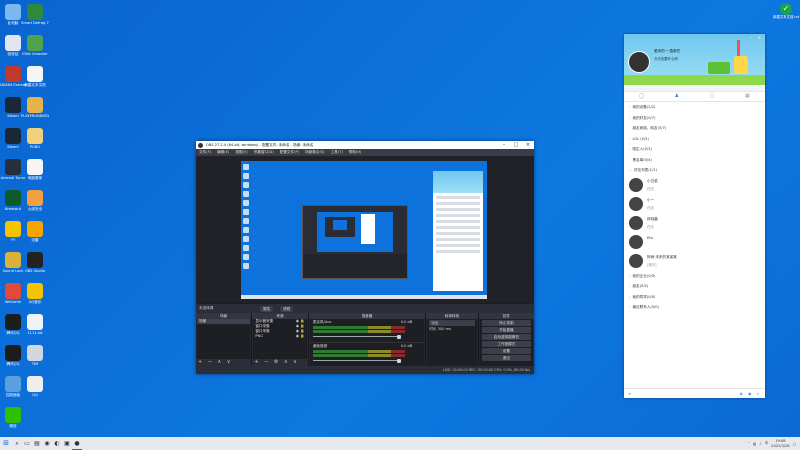  Describe the element at coordinates (750, 393) in the screenshot. I see `qq-footer-icons: ◈ ◉ ⌕` at that location.